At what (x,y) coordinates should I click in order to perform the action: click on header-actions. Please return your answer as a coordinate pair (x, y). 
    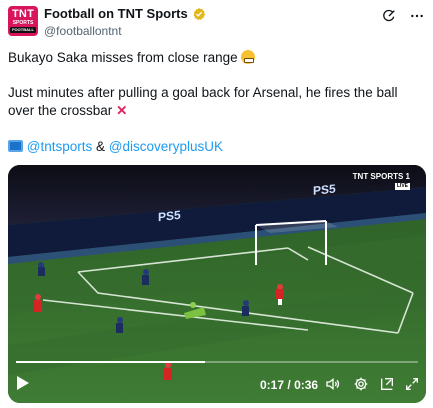
    Looking at the image, I should click on (403, 16).